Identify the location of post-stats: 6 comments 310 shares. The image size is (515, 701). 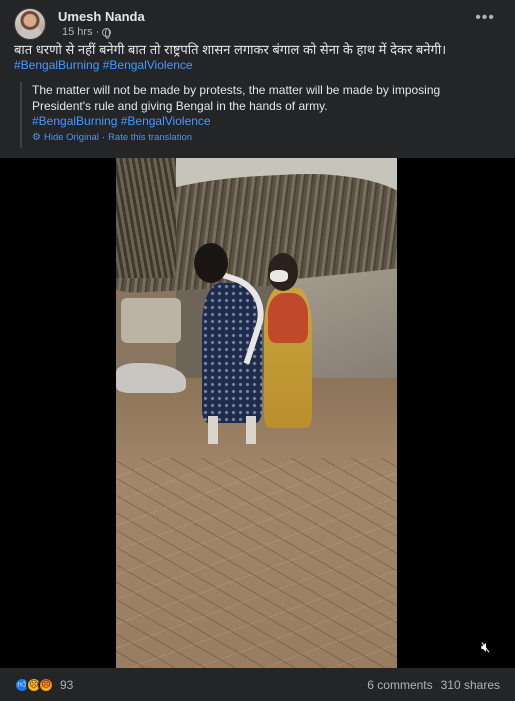
(433, 685).